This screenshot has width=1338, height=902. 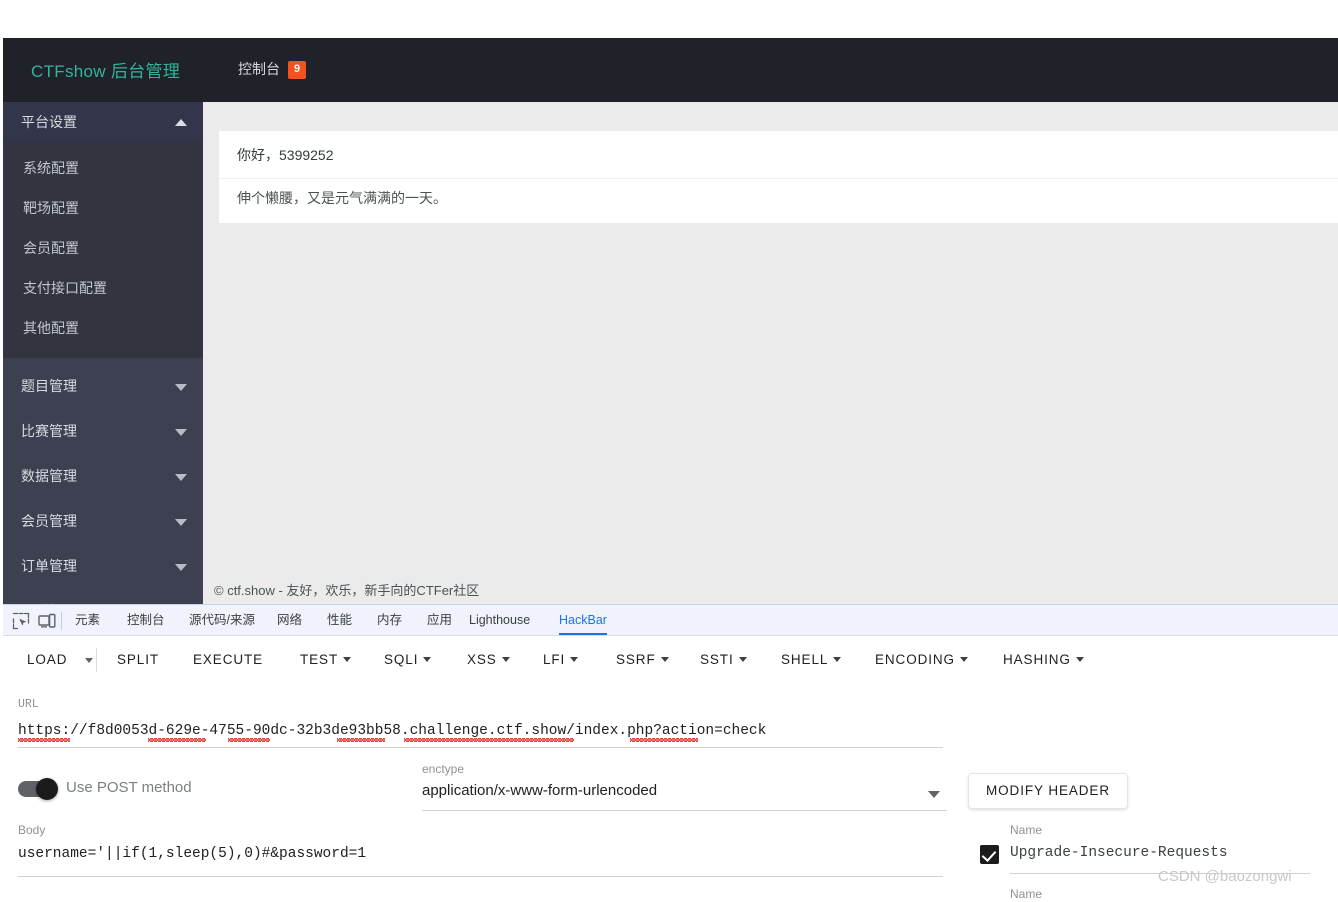 What do you see at coordinates (61, 621) in the screenshot?
I see `toolbar-divider` at bounding box center [61, 621].